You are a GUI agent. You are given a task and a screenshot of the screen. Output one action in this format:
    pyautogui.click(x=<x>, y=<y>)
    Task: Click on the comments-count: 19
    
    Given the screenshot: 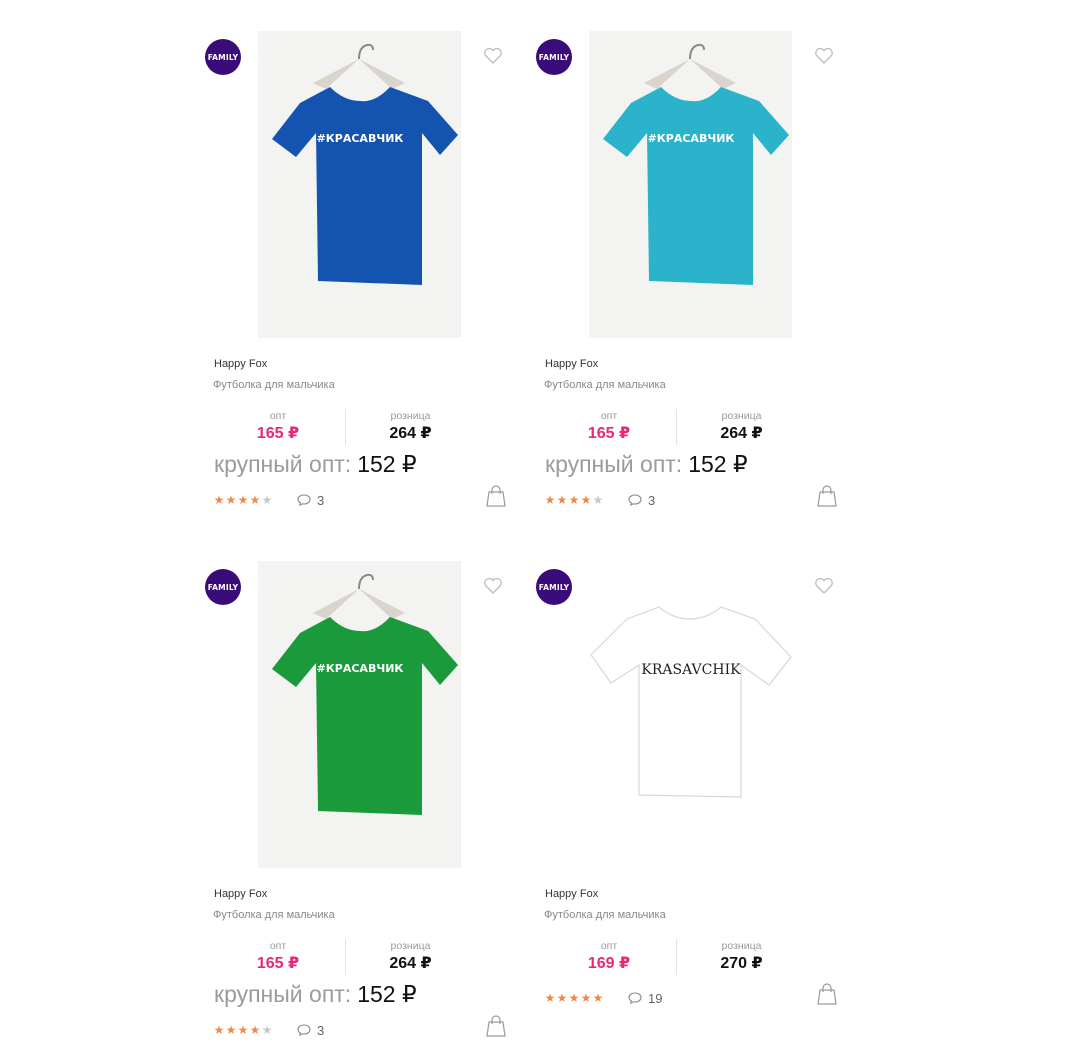 What is the action you would take?
    pyautogui.click(x=655, y=998)
    